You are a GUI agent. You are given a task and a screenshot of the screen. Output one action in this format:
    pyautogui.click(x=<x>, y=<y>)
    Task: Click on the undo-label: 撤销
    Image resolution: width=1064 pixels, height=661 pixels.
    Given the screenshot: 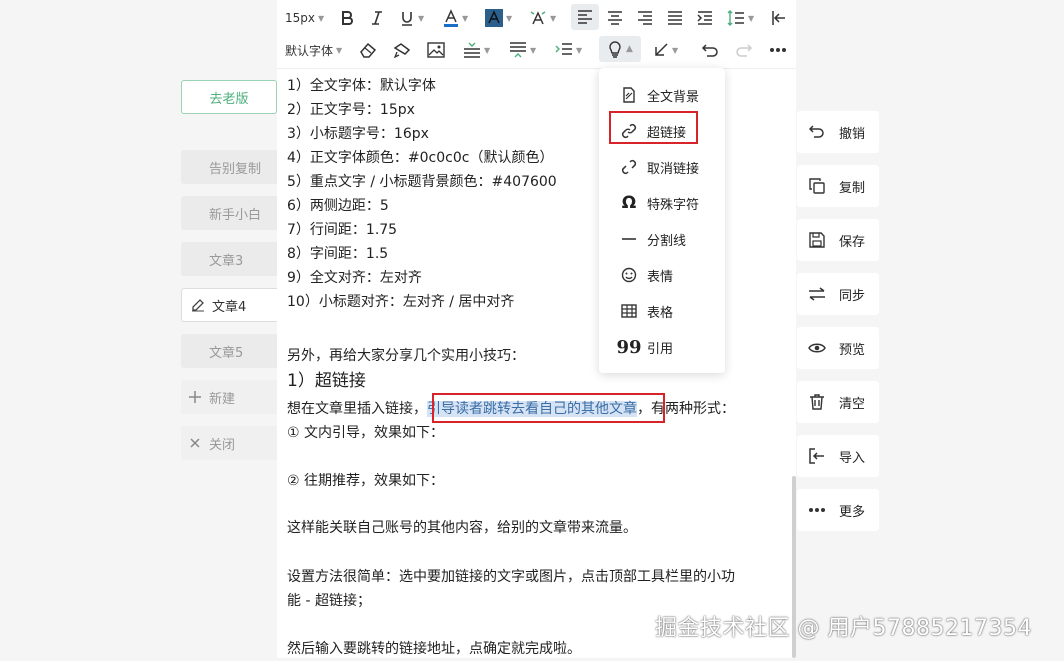 What is the action you would take?
    pyautogui.click(x=852, y=134)
    